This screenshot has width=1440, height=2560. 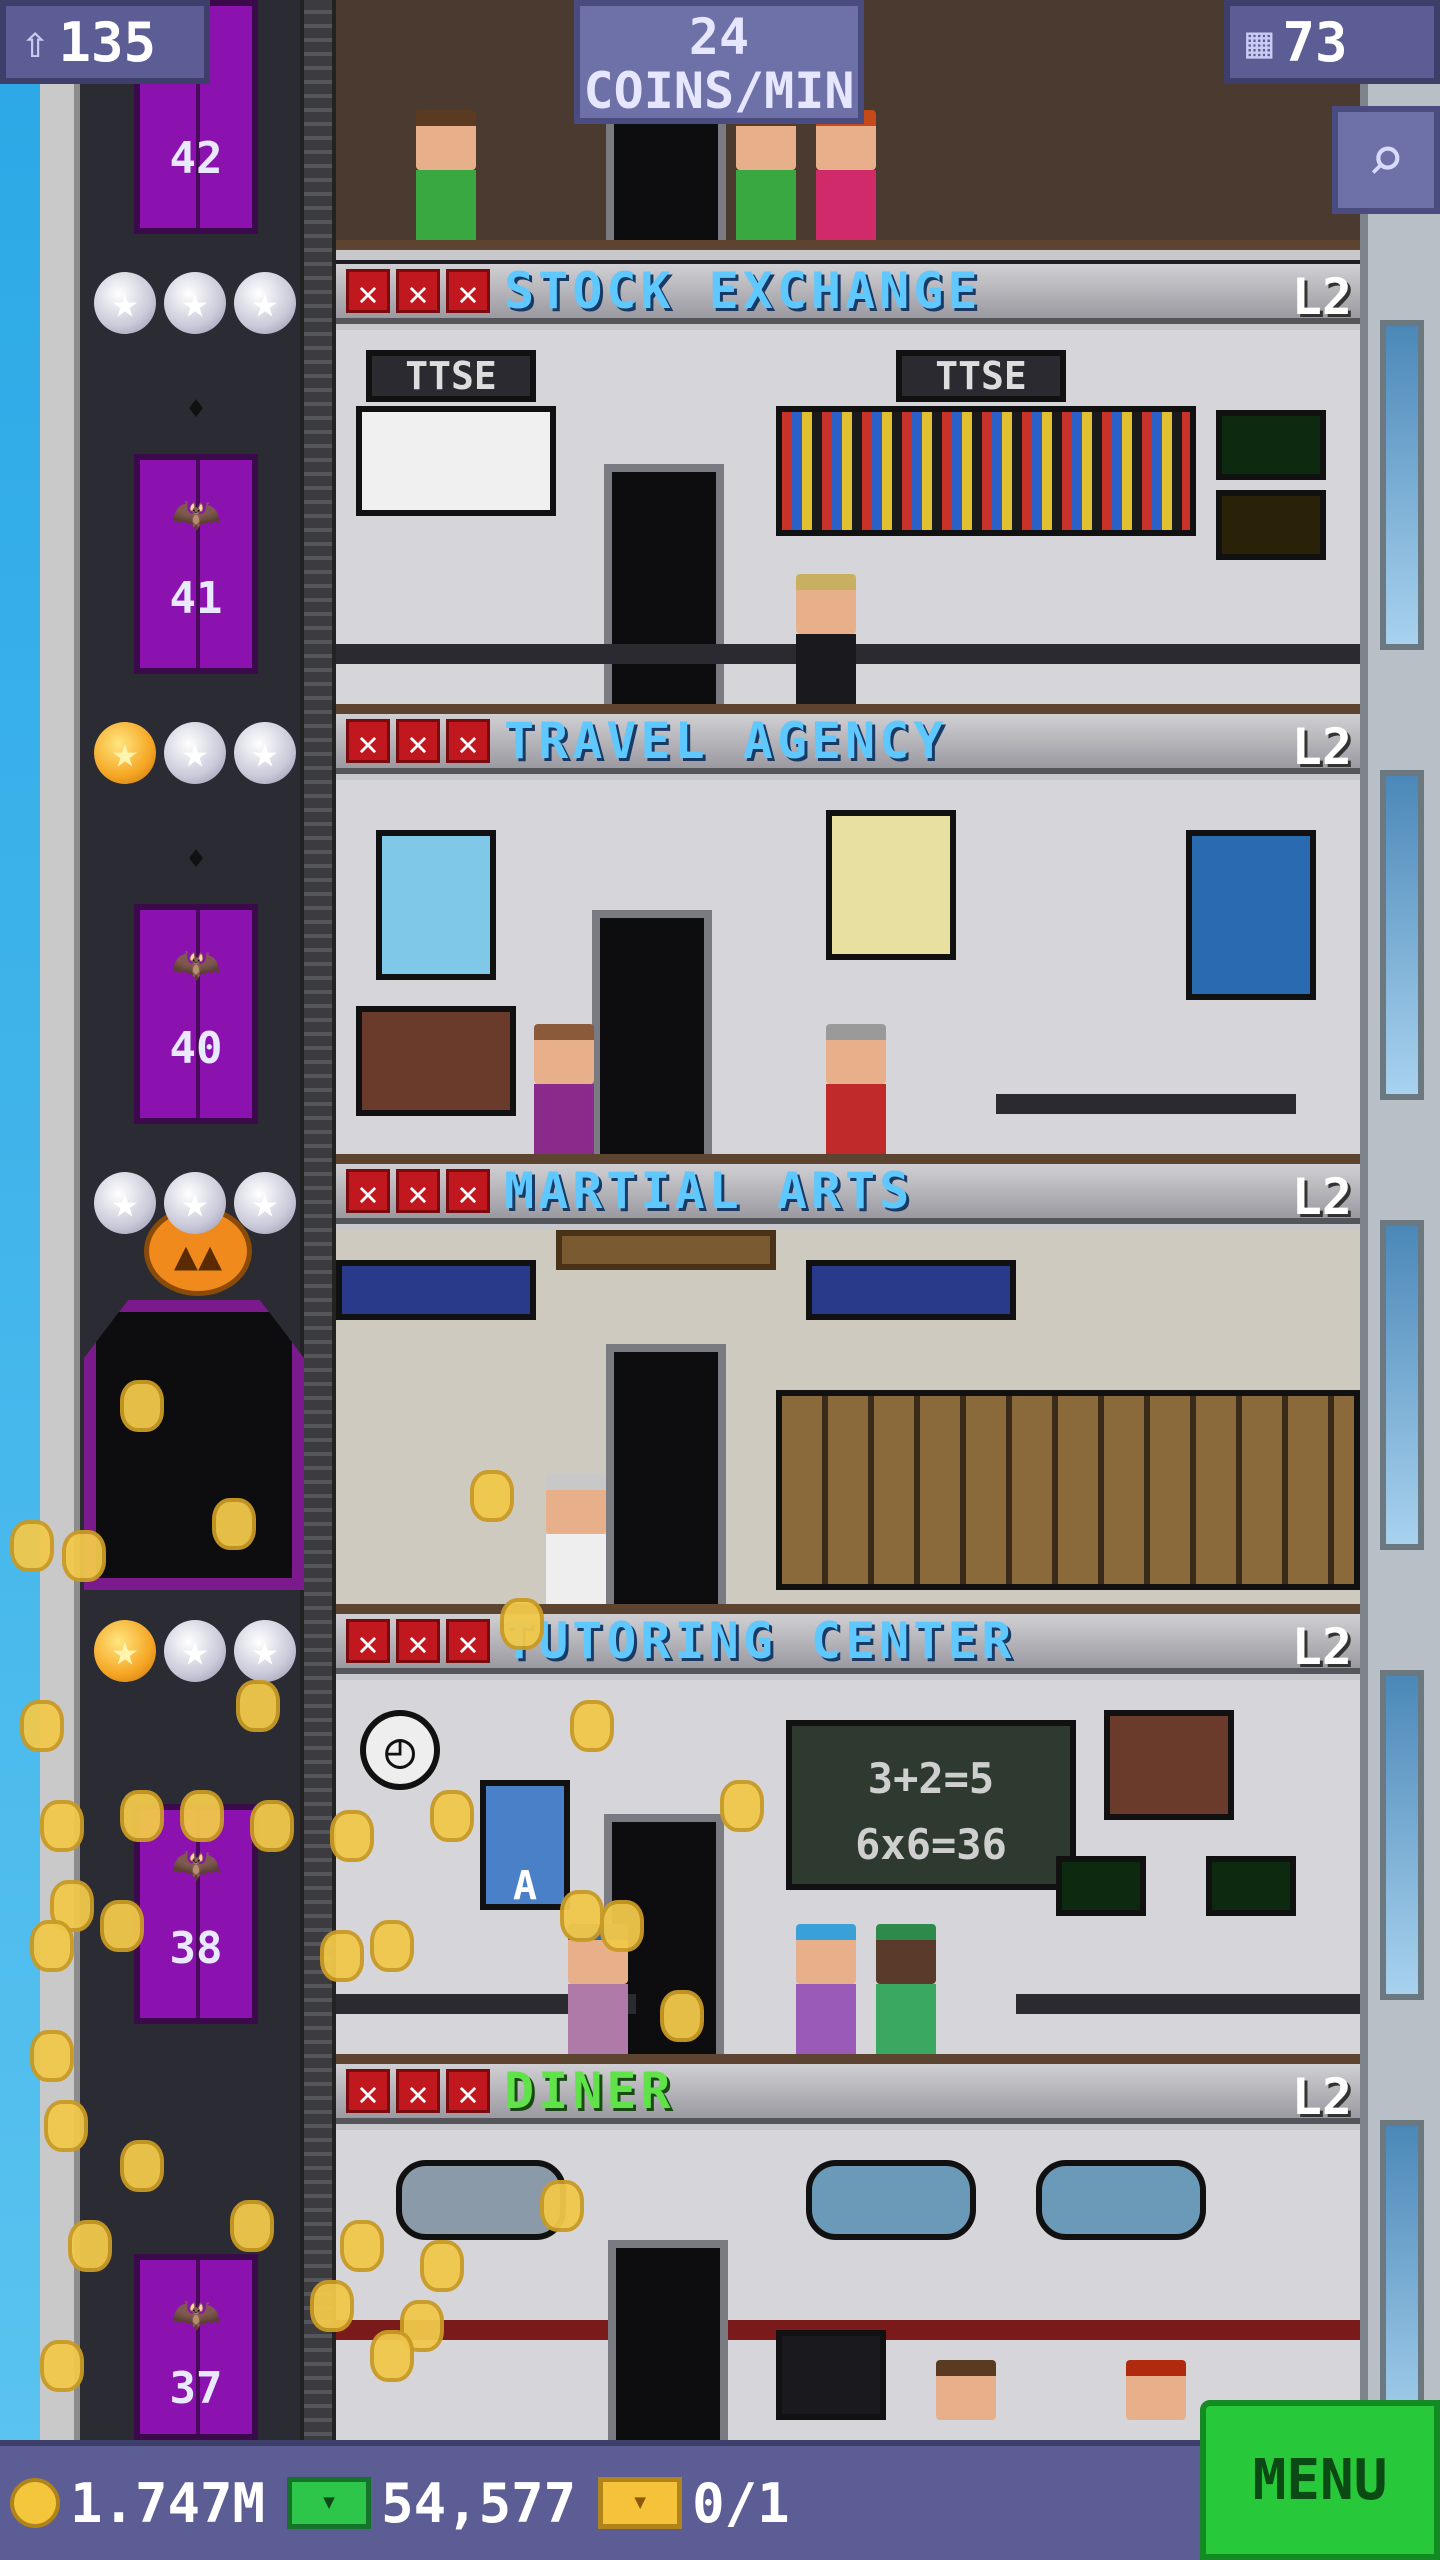 I want to click on menu-button: MENU, so click(x=1320, y=2480).